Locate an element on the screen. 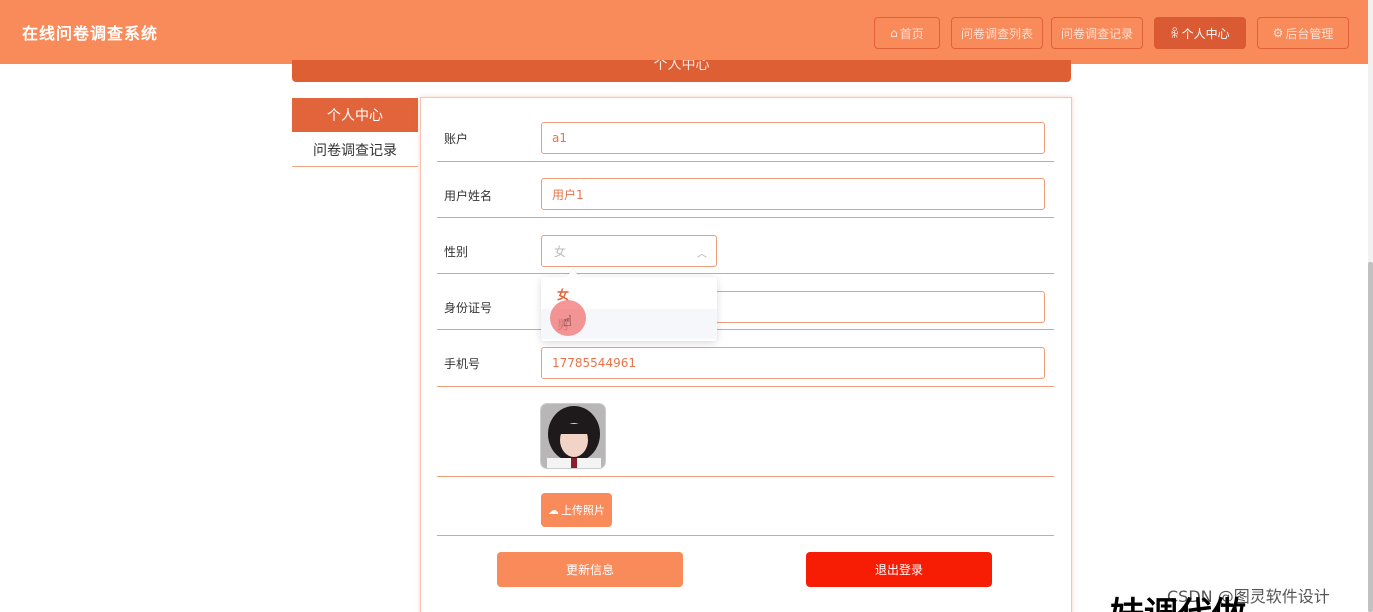  page-title: 个人中心 is located at coordinates (681, 66).